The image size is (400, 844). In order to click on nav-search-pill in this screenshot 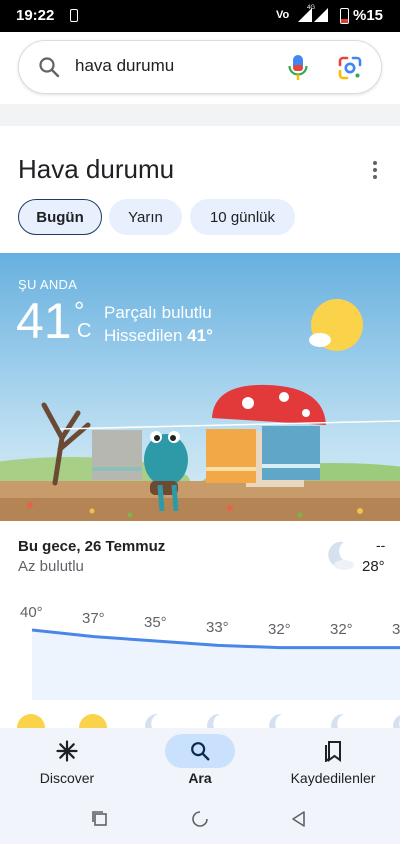, I will do `click(200, 751)`.